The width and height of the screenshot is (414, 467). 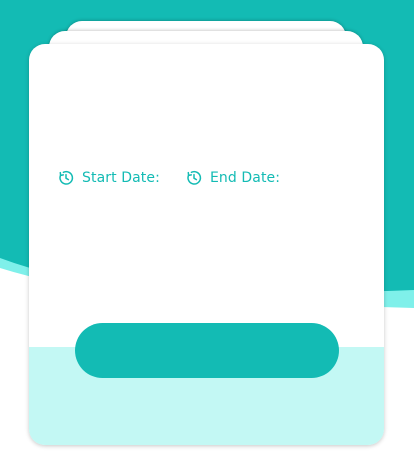 I want to click on start-date-label: Start Date:, so click(x=121, y=178).